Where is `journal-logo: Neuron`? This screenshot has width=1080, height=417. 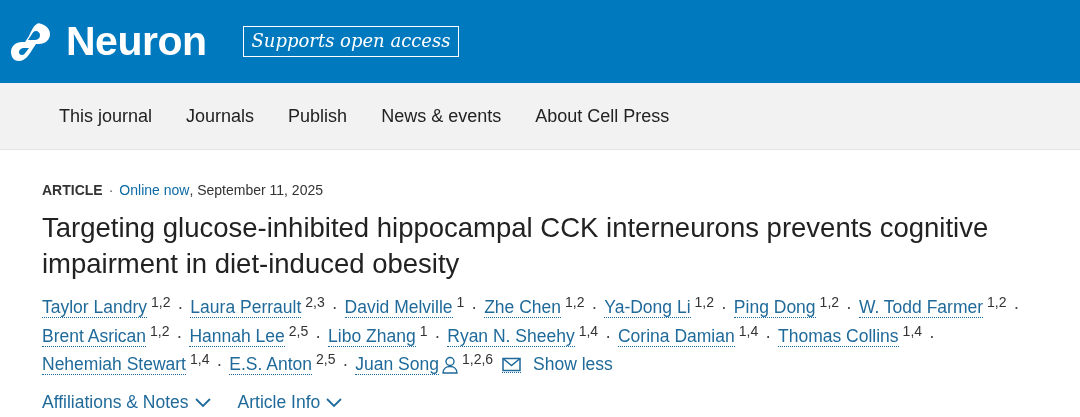
journal-logo: Neuron is located at coordinates (136, 41).